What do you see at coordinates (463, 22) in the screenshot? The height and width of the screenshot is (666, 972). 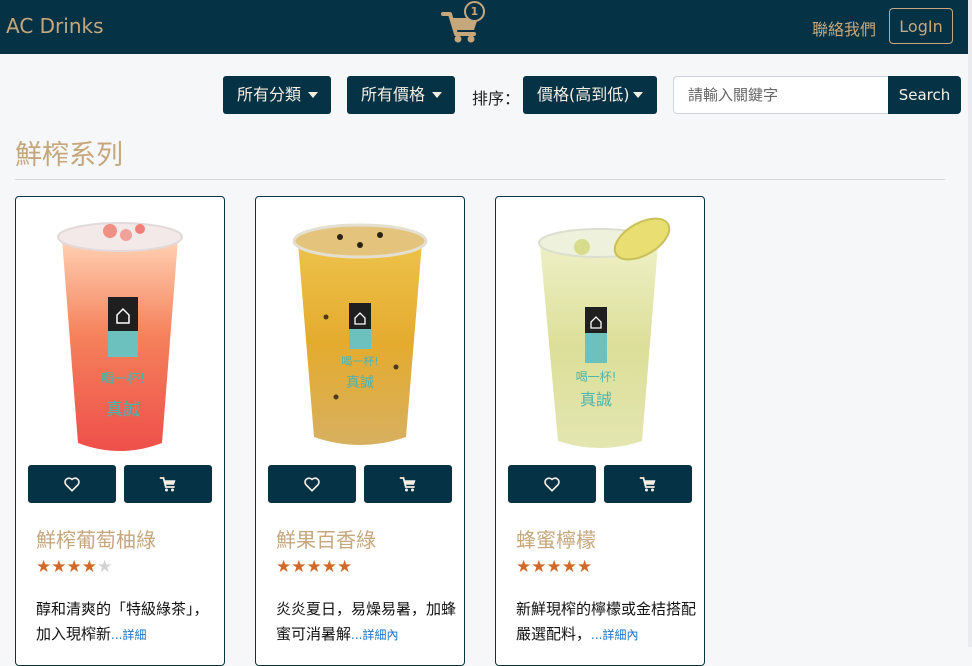 I see `cart-button: 1` at bounding box center [463, 22].